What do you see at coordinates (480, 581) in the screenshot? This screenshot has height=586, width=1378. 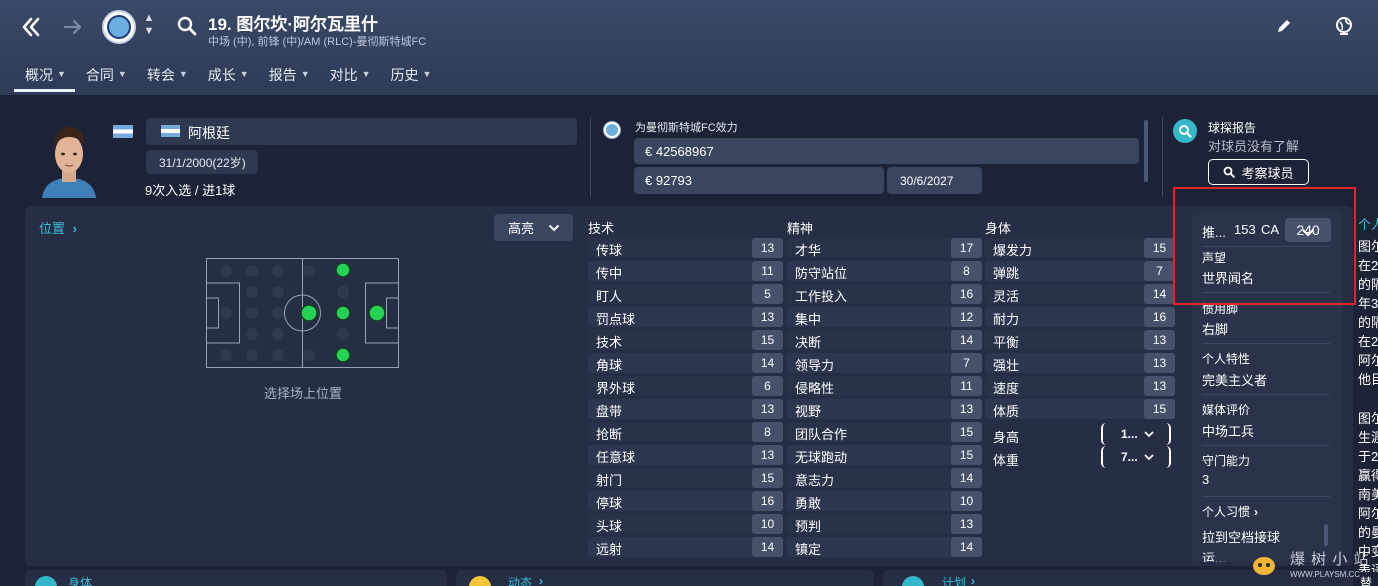 I see `face-icon` at bounding box center [480, 581].